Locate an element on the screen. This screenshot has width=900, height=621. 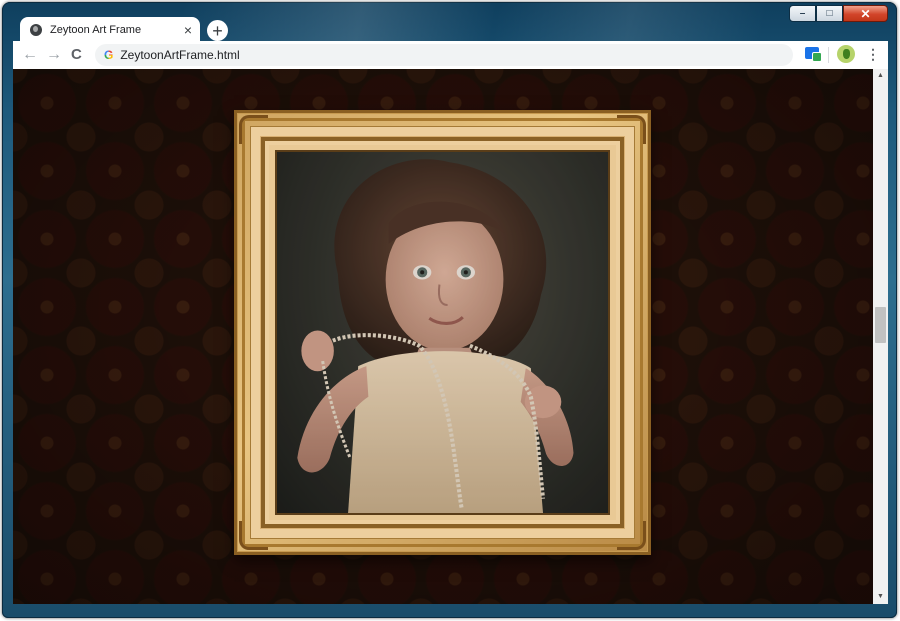
globe-icon is located at coordinates (36, 30).